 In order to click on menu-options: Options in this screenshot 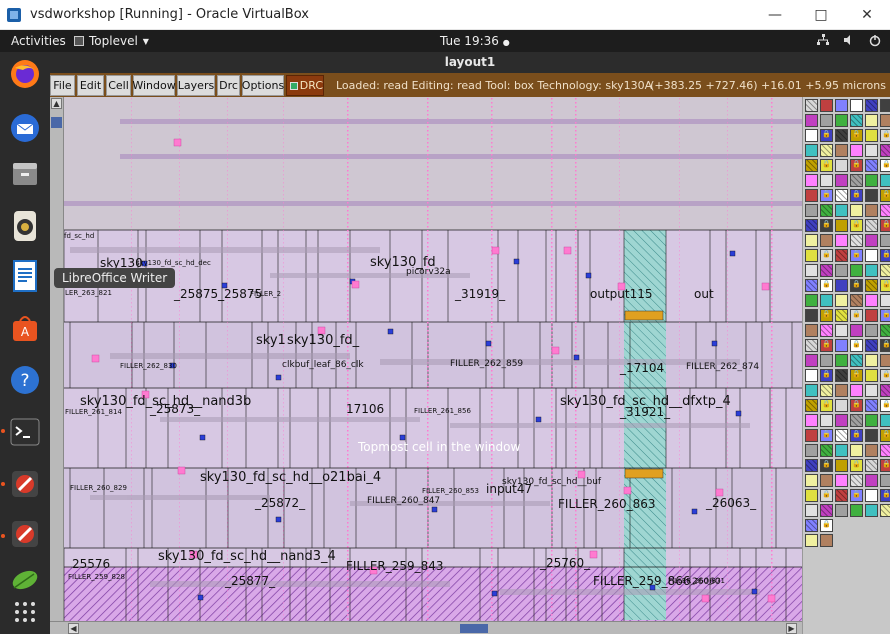, I will do `click(263, 85)`.